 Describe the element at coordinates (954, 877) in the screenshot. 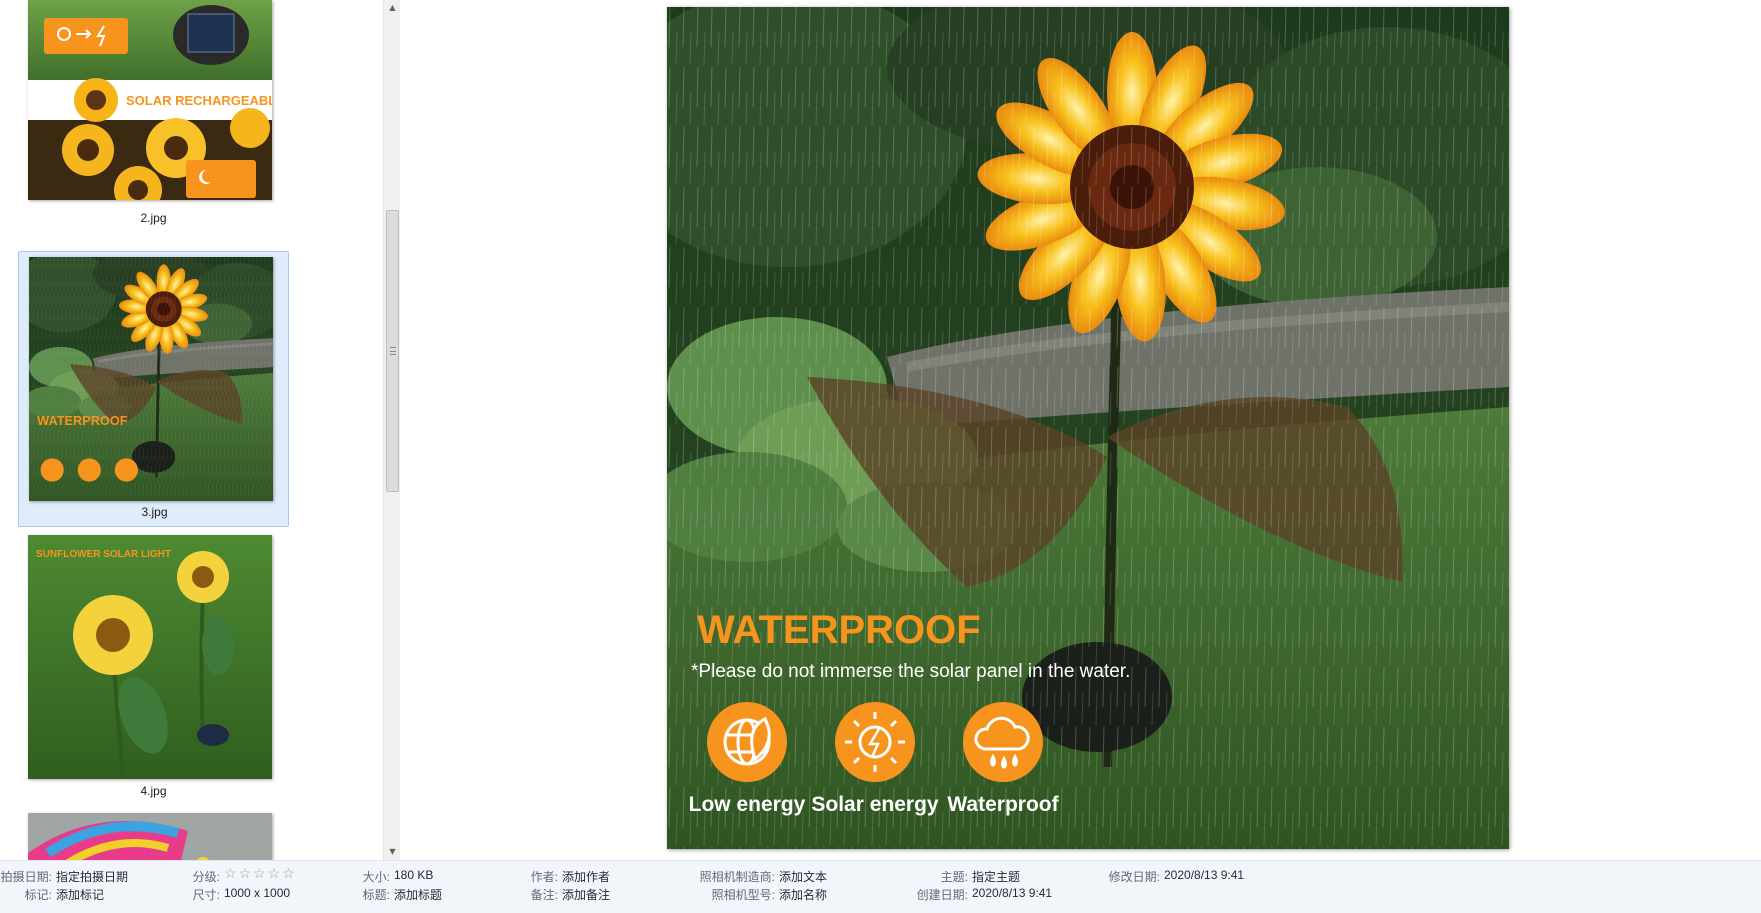

I see `subject-label: 主题:` at that location.